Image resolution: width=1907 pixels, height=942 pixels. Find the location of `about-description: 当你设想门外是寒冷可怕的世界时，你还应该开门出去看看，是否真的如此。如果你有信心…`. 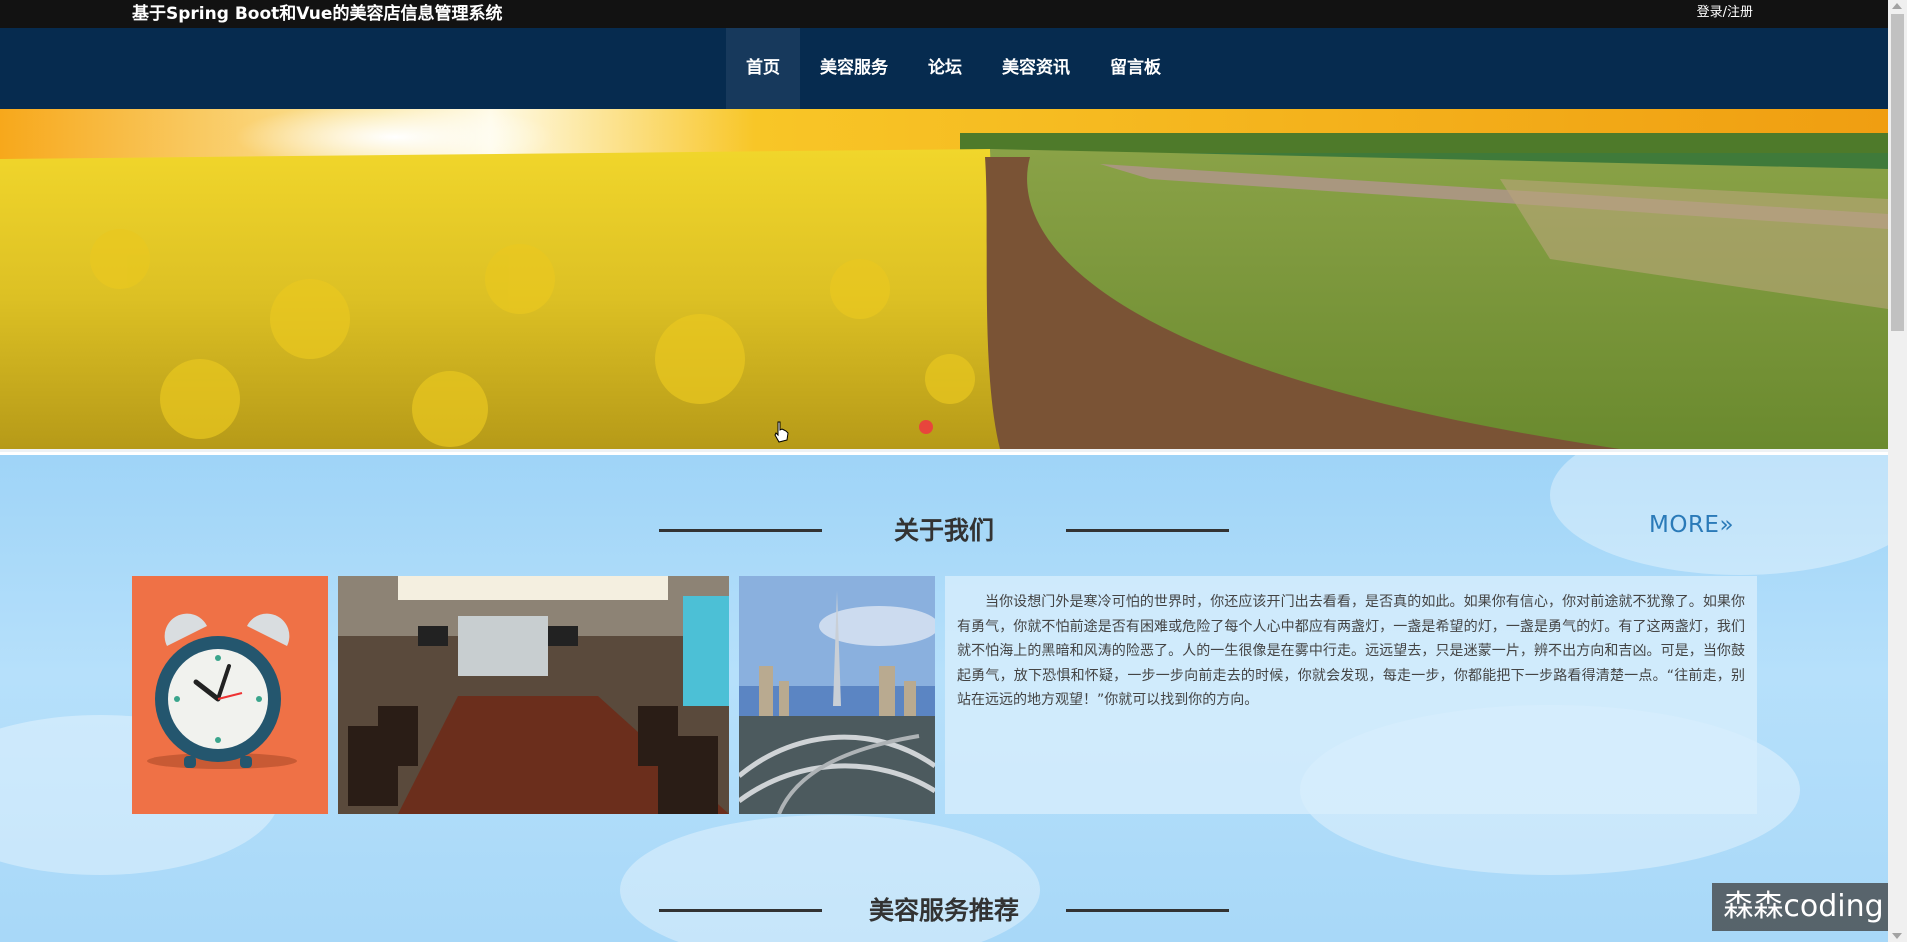

about-description: 当你设想门外是寒冷可怕的世界时，你还应该开门出去看看，是否真的如此。如果你有信心… is located at coordinates (1351, 651).